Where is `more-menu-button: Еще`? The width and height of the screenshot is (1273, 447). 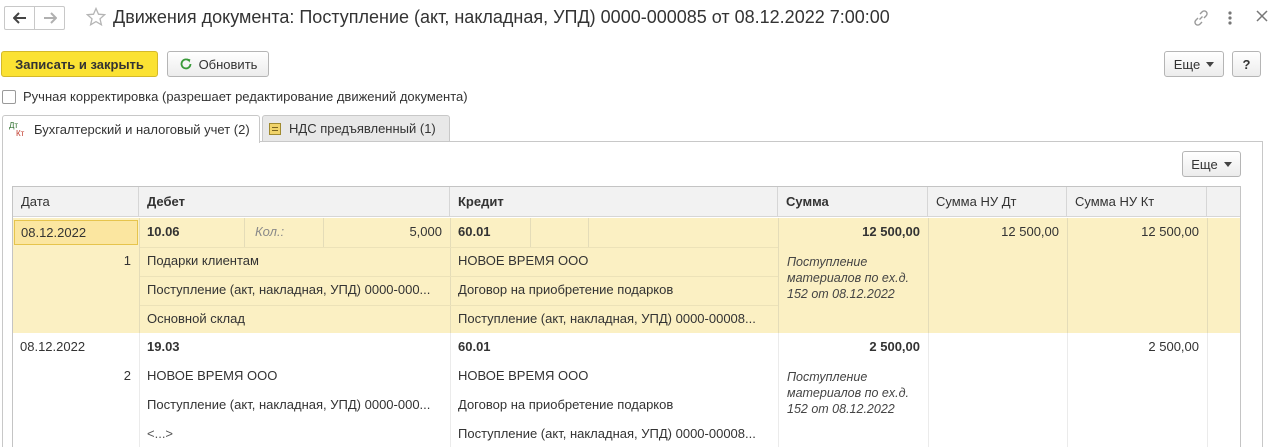 more-menu-button: Еще is located at coordinates (1194, 64).